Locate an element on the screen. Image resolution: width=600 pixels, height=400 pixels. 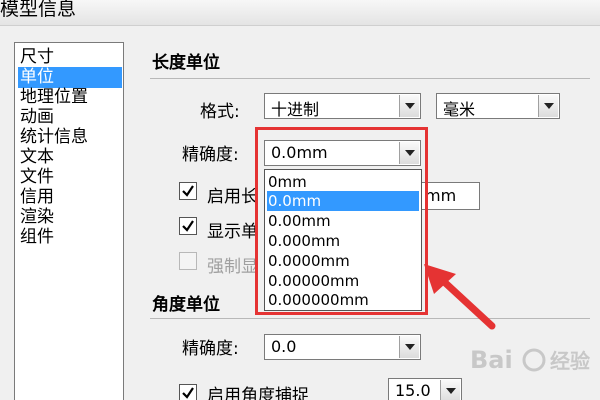
sidebar-item-rendering: 渲染 is located at coordinates (70, 217).